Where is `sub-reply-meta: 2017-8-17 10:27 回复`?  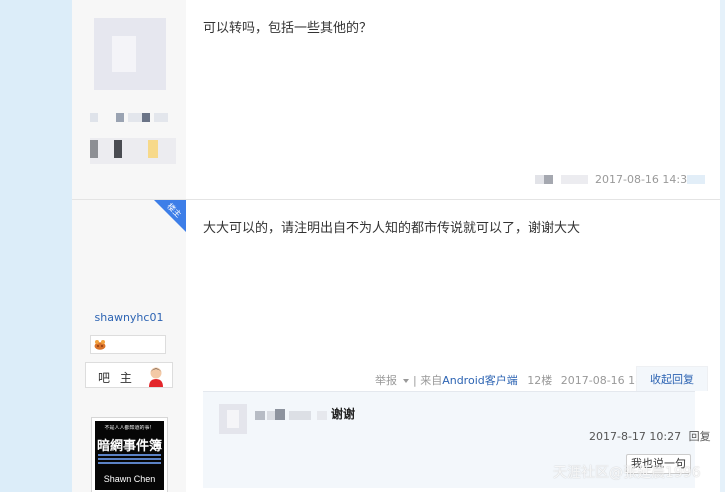
sub-reply-meta: 2017-8-17 10:27 回复 is located at coordinates (650, 436).